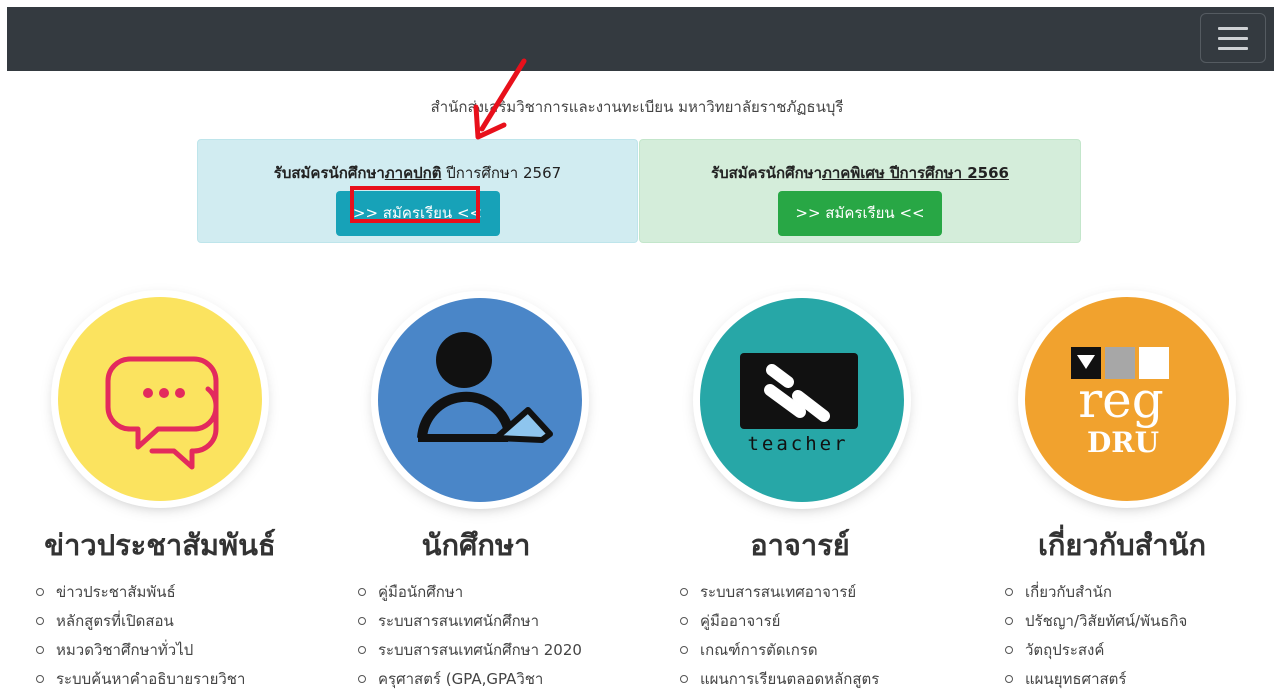  Describe the element at coordinates (802, 400) in the screenshot. I see `teacher-logo-icon: teacher` at that location.